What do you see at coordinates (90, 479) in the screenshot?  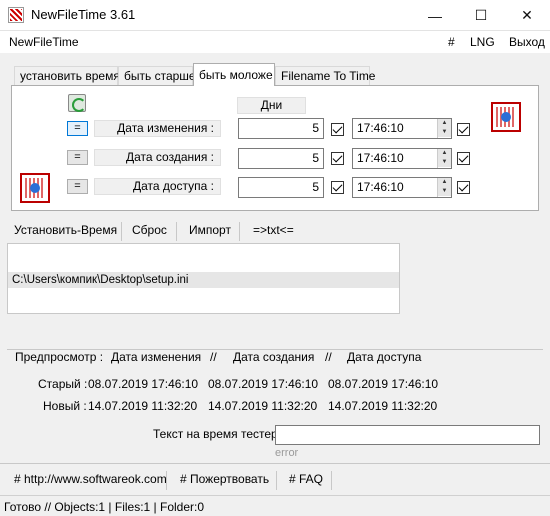 I see `website-link: # http://www.softwareok.com` at bounding box center [90, 479].